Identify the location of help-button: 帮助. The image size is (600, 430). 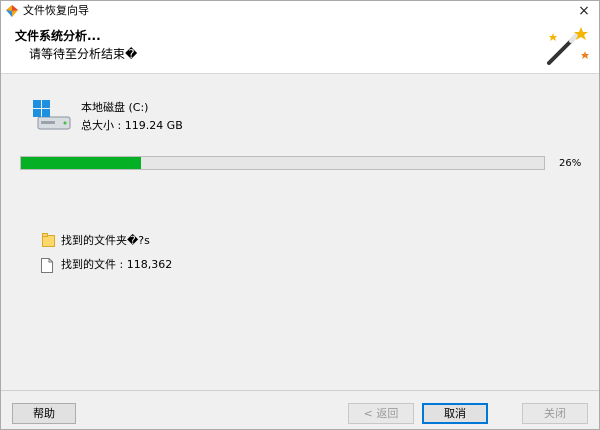
(44, 413).